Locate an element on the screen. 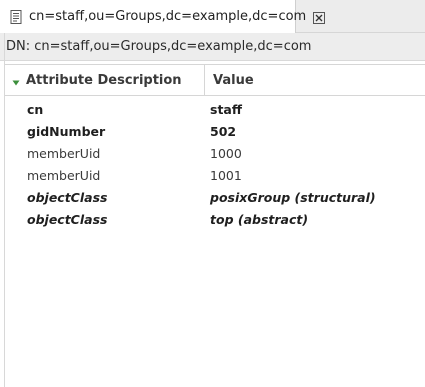 The width and height of the screenshot is (425, 387). column-header-value: Value is located at coordinates (315, 80).